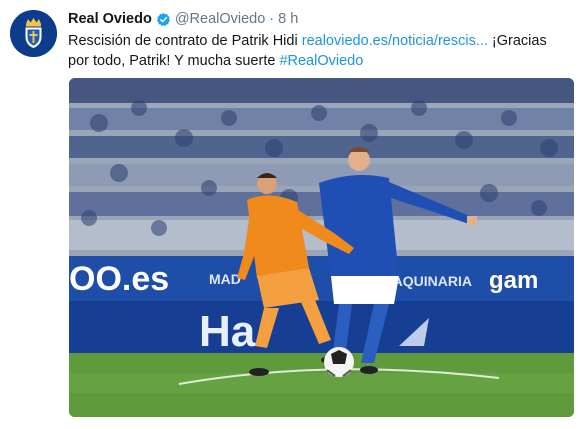 This screenshot has width=582, height=429. I want to click on ad-text: Ha, so click(227, 331).